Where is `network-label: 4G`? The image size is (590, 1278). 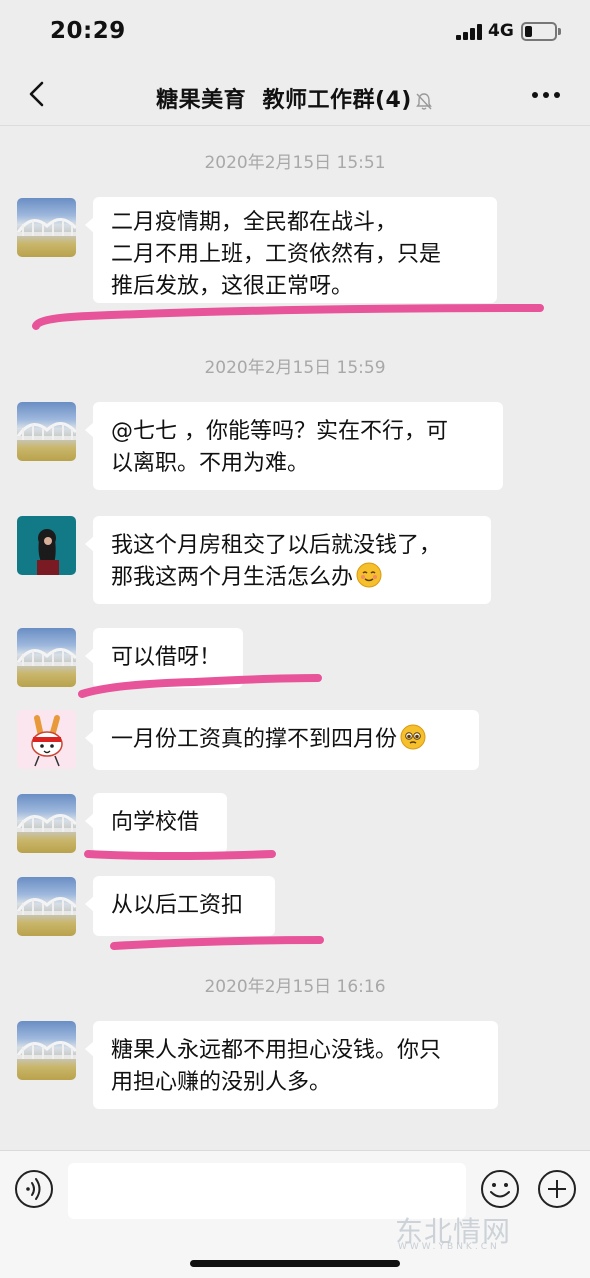 network-label: 4G is located at coordinates (501, 31).